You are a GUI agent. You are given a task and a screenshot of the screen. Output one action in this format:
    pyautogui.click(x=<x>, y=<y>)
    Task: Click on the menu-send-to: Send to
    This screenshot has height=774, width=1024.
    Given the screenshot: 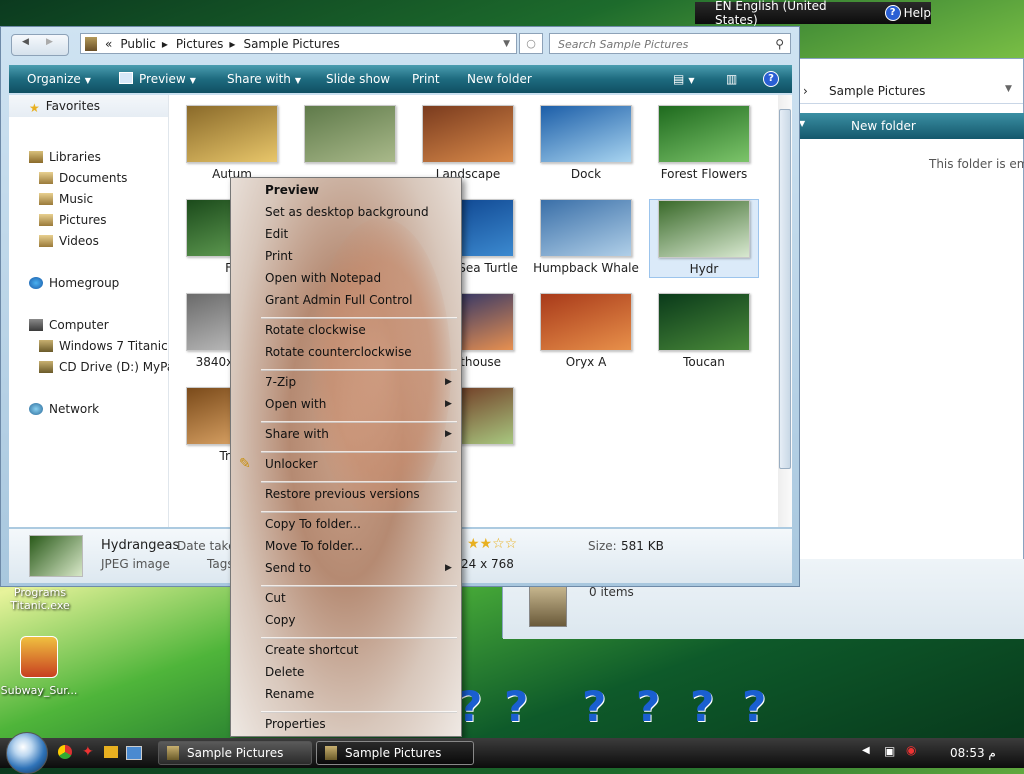 What is the action you would take?
    pyautogui.click(x=288, y=568)
    